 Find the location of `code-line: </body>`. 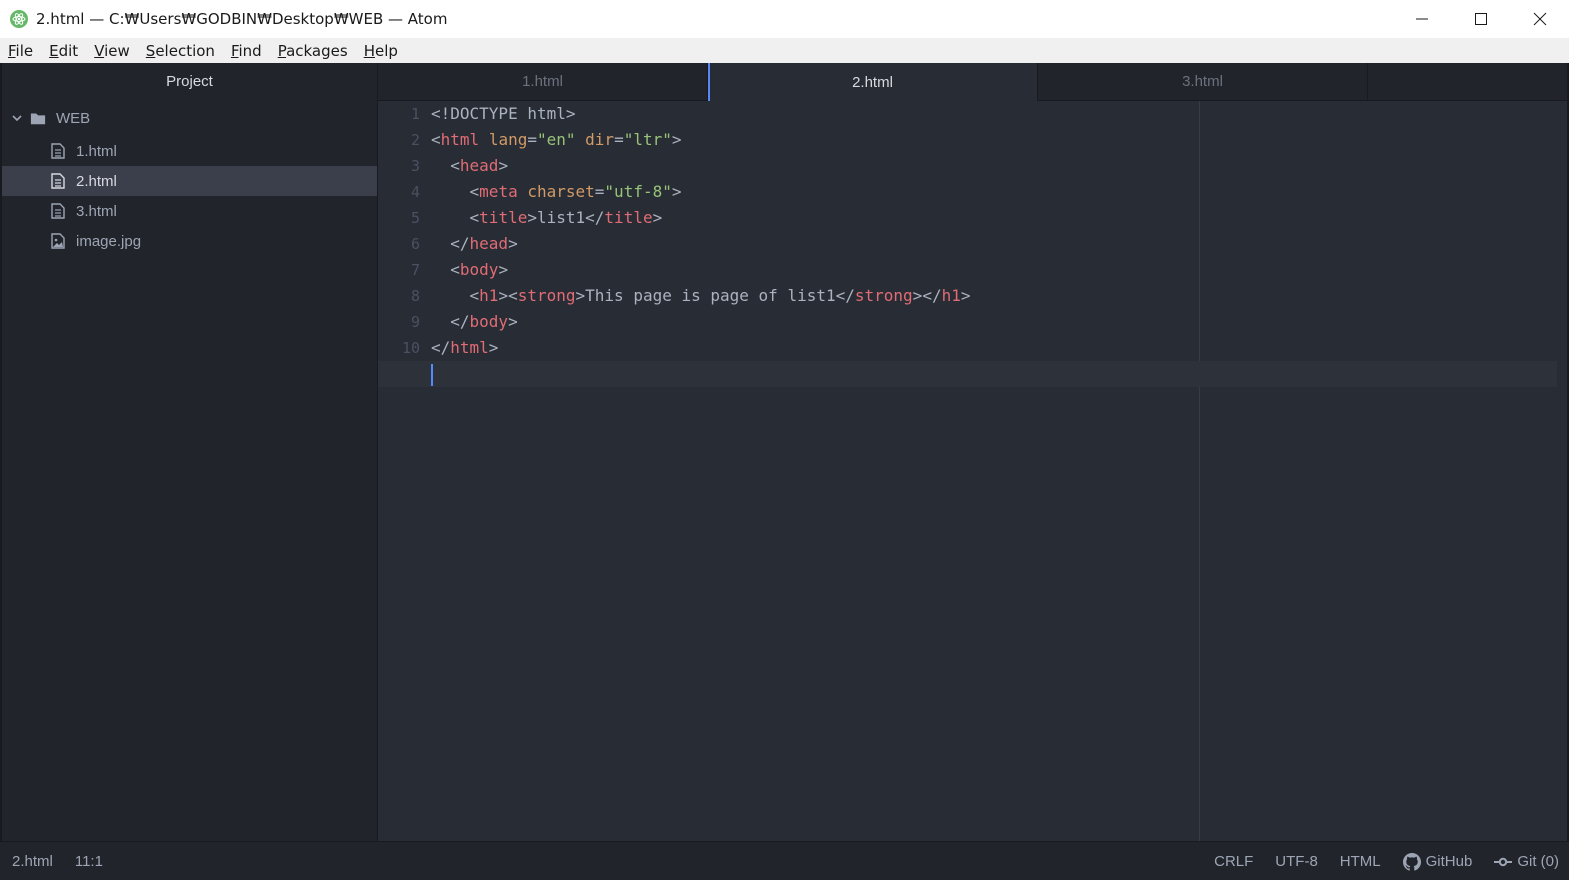

code-line: </body> is located at coordinates (484, 321).